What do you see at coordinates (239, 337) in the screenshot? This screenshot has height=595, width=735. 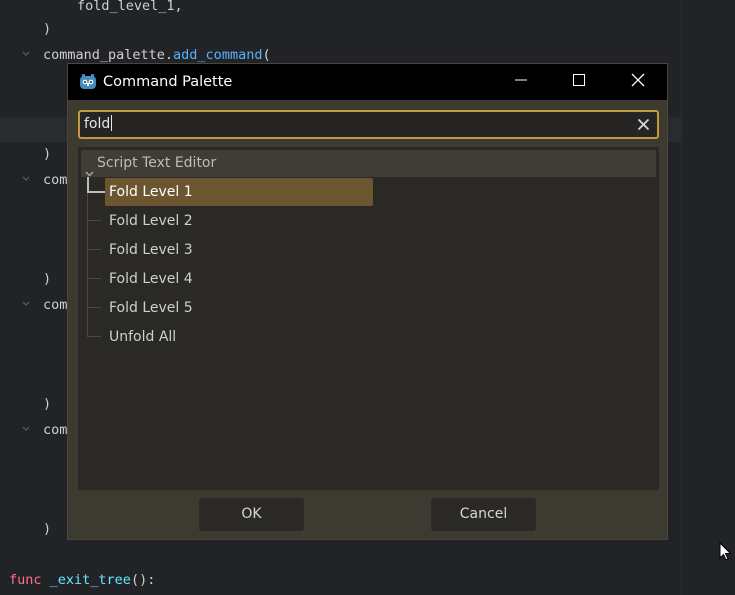 I see `command-item: Unfold All` at bounding box center [239, 337].